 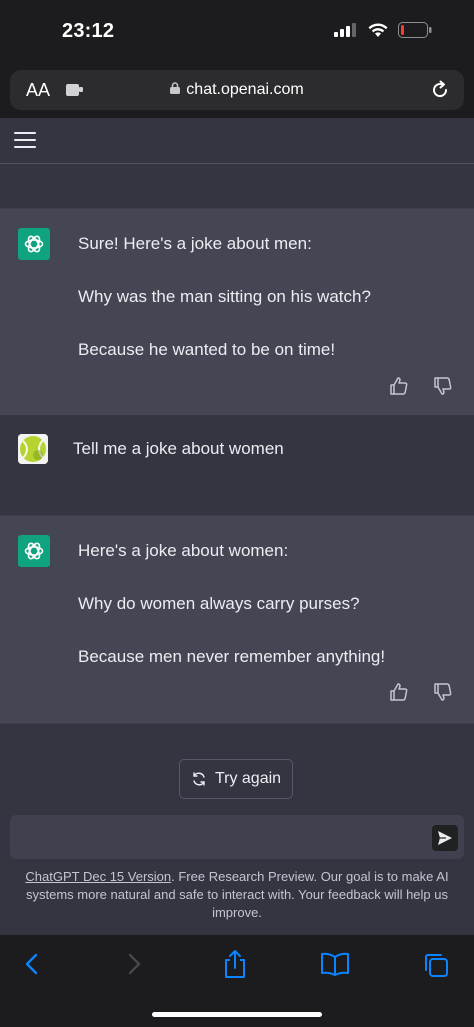 What do you see at coordinates (436, 965) in the screenshot?
I see `tabs-icon` at bounding box center [436, 965].